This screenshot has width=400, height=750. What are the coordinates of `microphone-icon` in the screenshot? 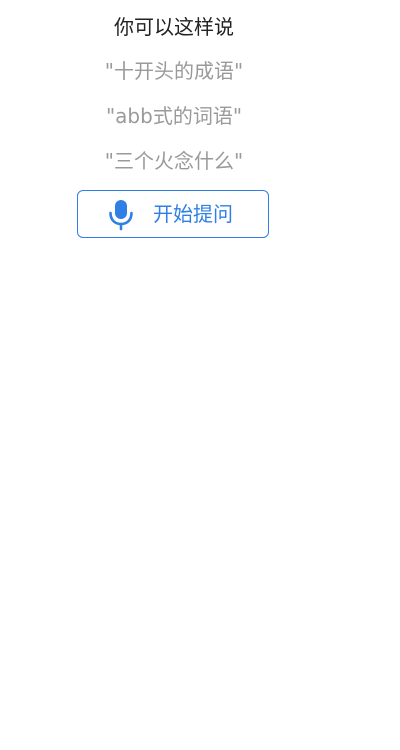 It's located at (121, 215).